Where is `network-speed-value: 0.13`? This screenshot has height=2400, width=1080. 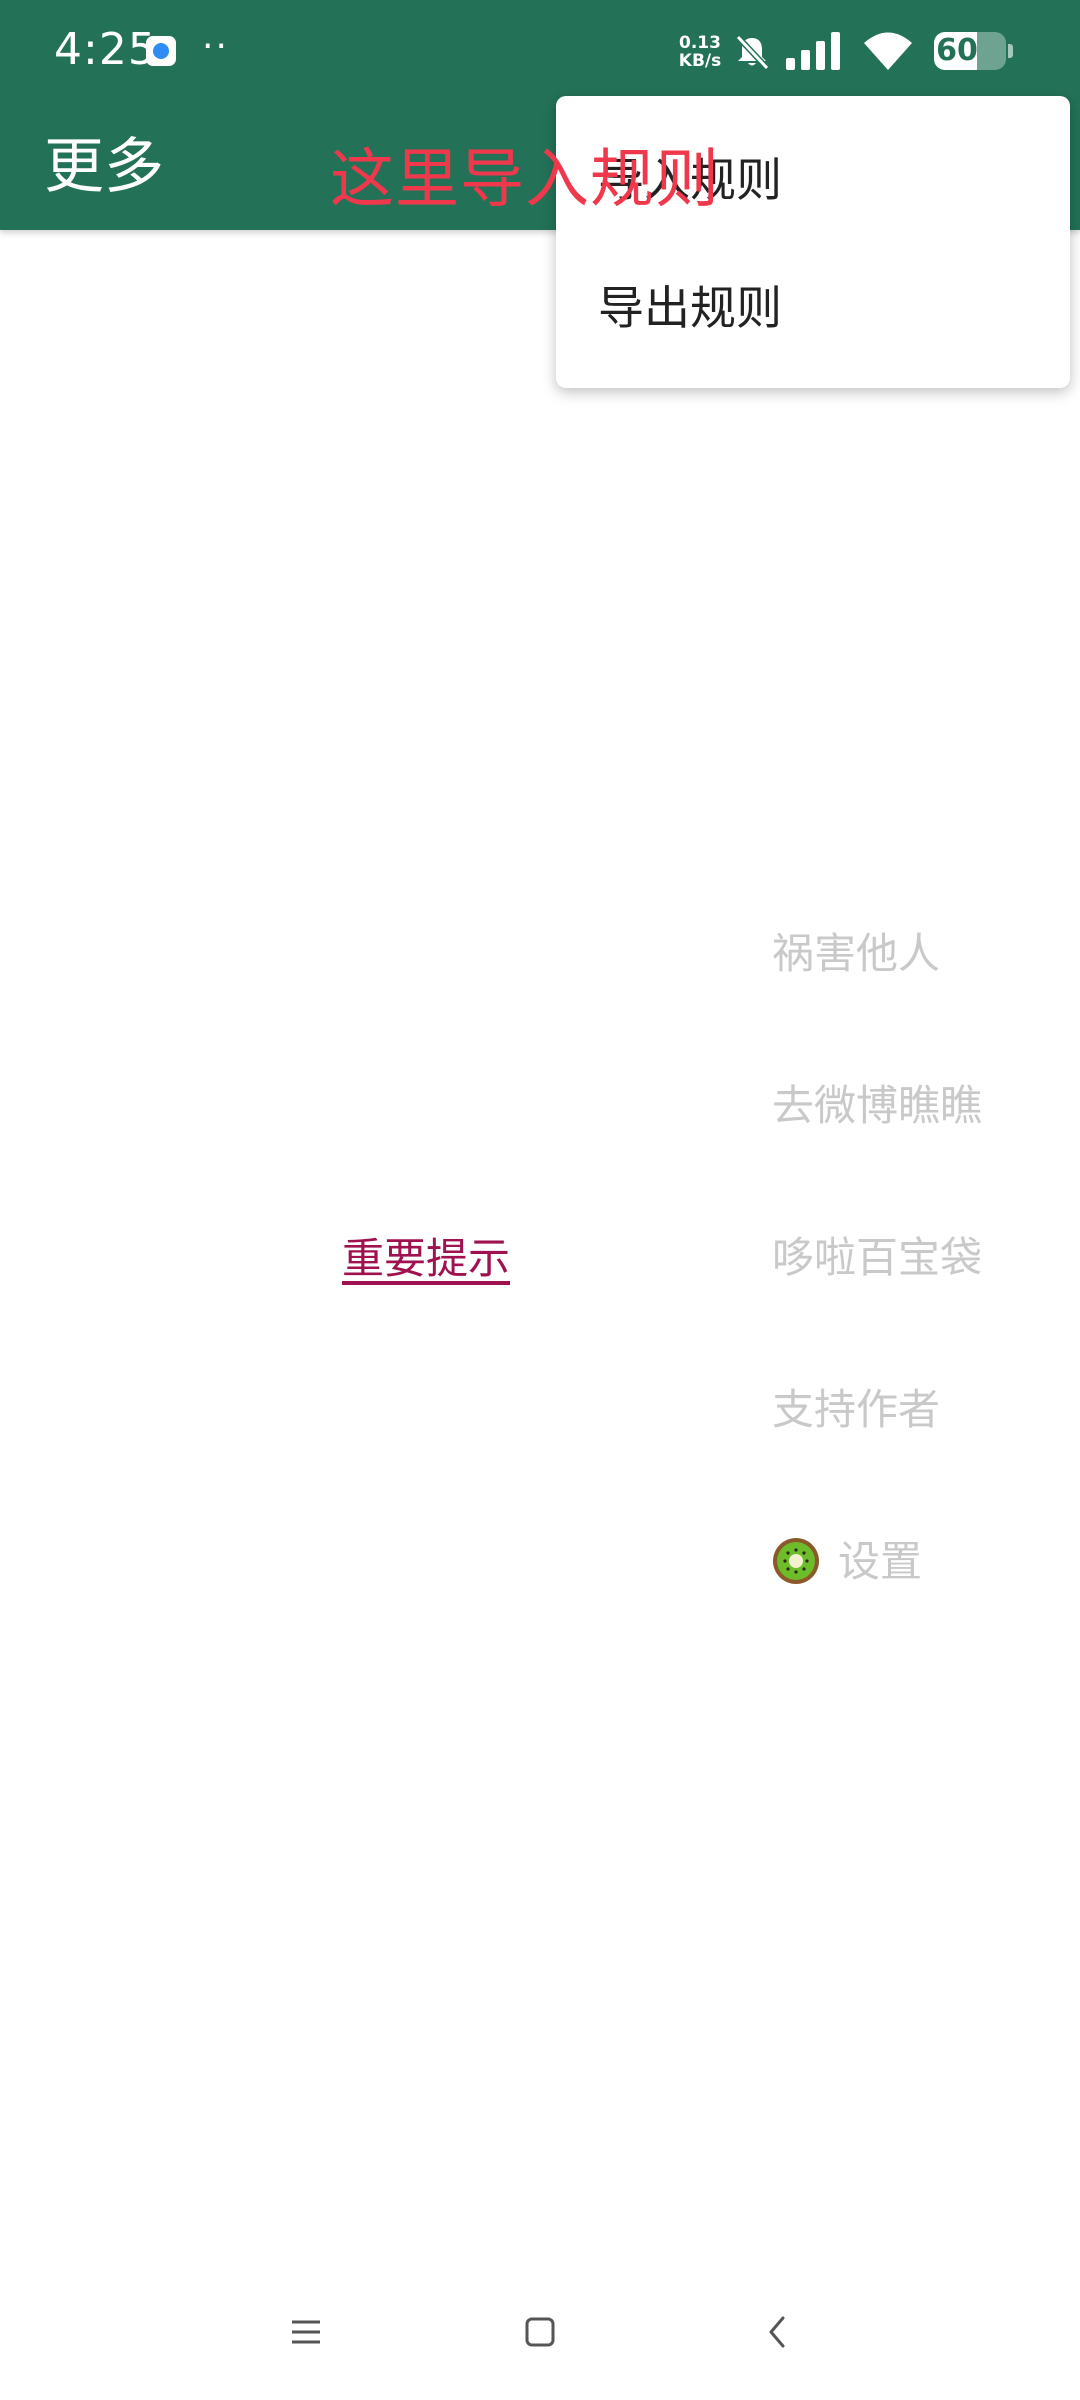
network-speed-value: 0.13 is located at coordinates (700, 43).